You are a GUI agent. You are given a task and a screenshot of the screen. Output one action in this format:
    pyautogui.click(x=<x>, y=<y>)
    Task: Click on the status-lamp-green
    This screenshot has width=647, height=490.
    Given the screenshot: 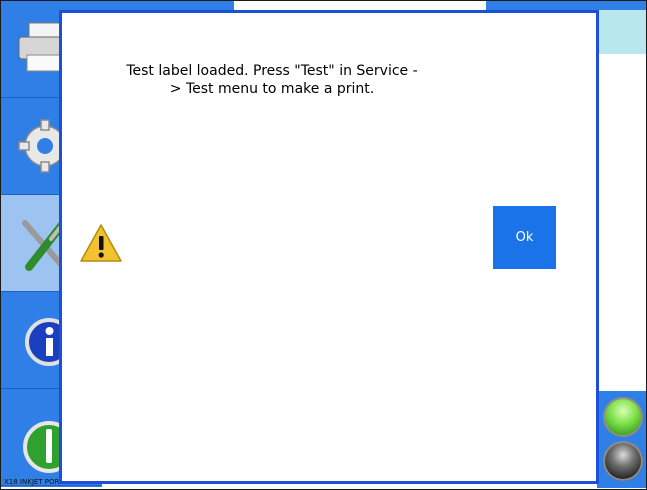 What is the action you would take?
    pyautogui.click(x=623, y=417)
    